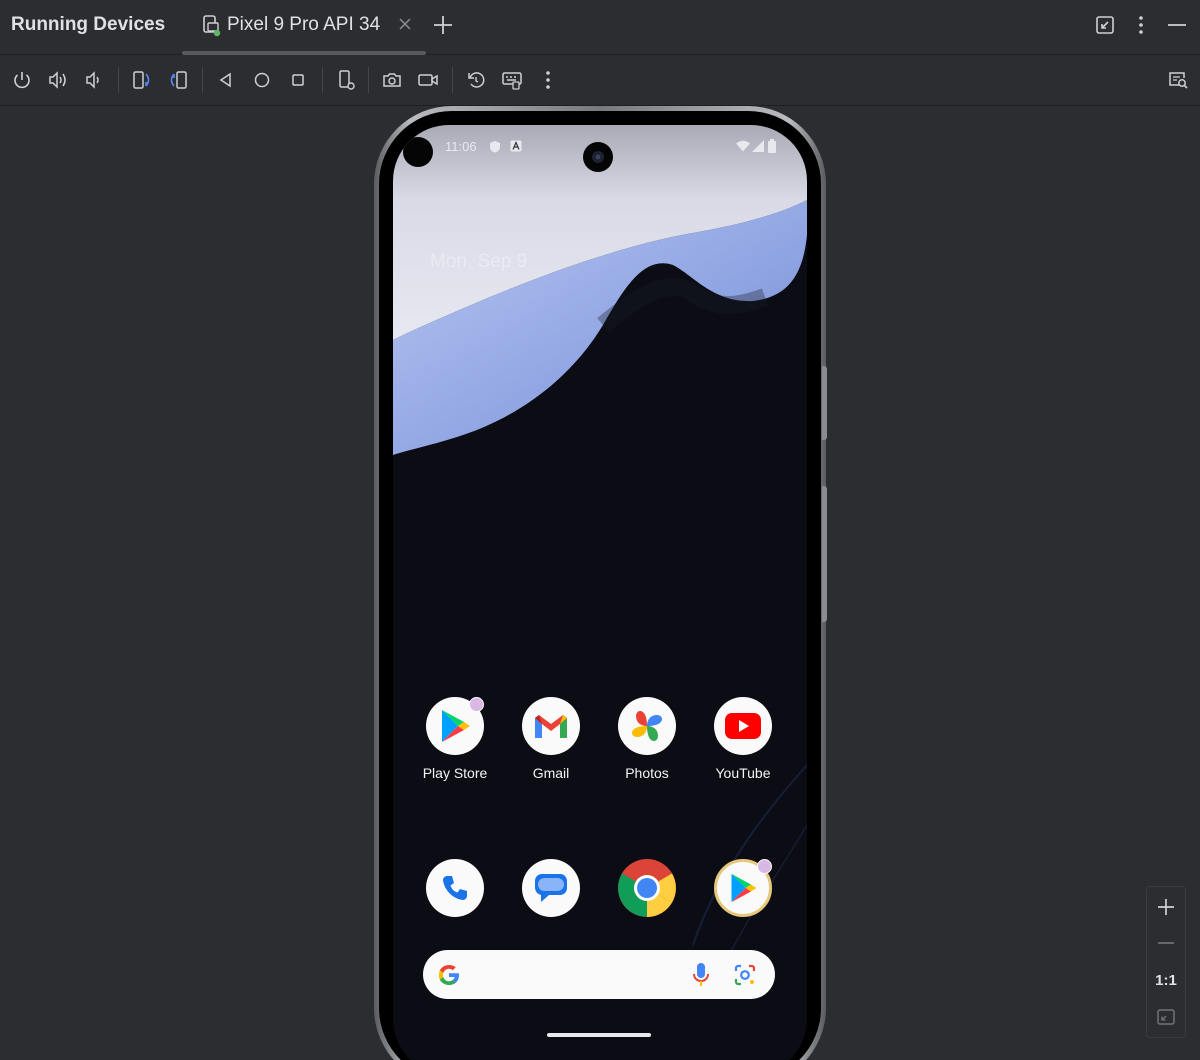 This screenshot has height=1060, width=1200. I want to click on app-gmail: Gmail, so click(551, 739).